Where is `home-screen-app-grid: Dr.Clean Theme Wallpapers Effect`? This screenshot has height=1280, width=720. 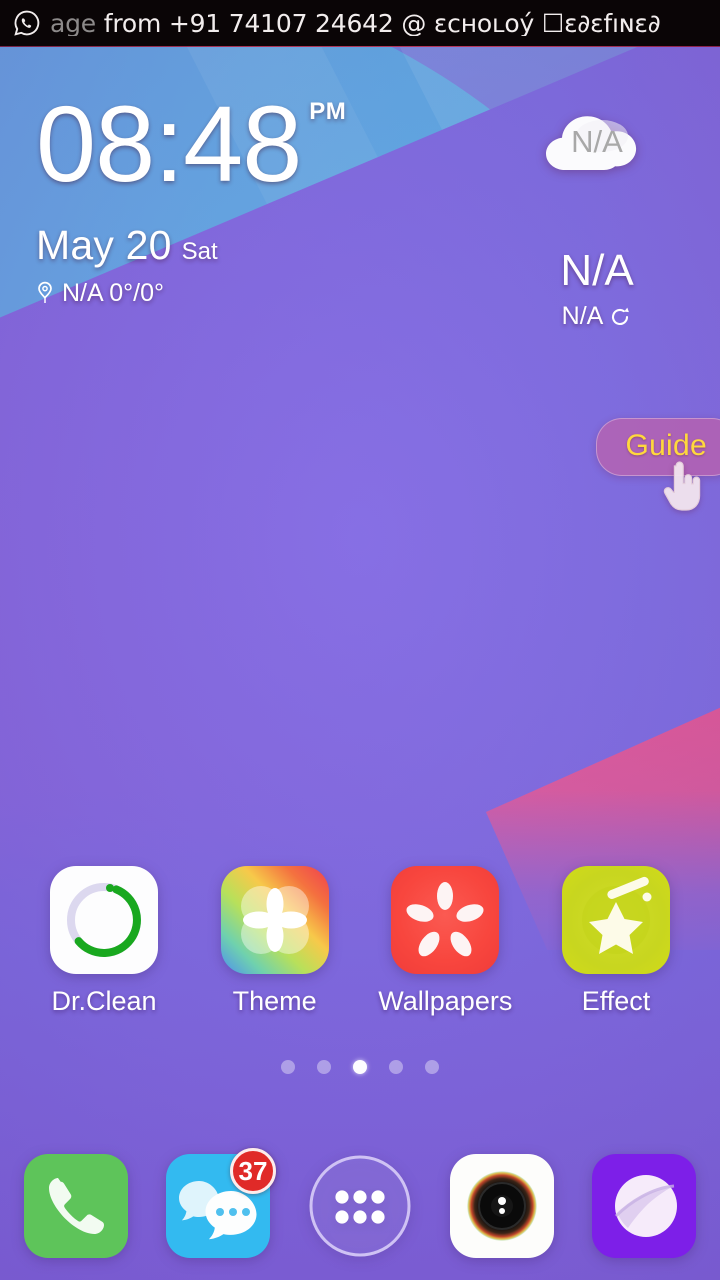 home-screen-app-grid: Dr.Clean Theme Wallpapers Effect is located at coordinates (360, 941).